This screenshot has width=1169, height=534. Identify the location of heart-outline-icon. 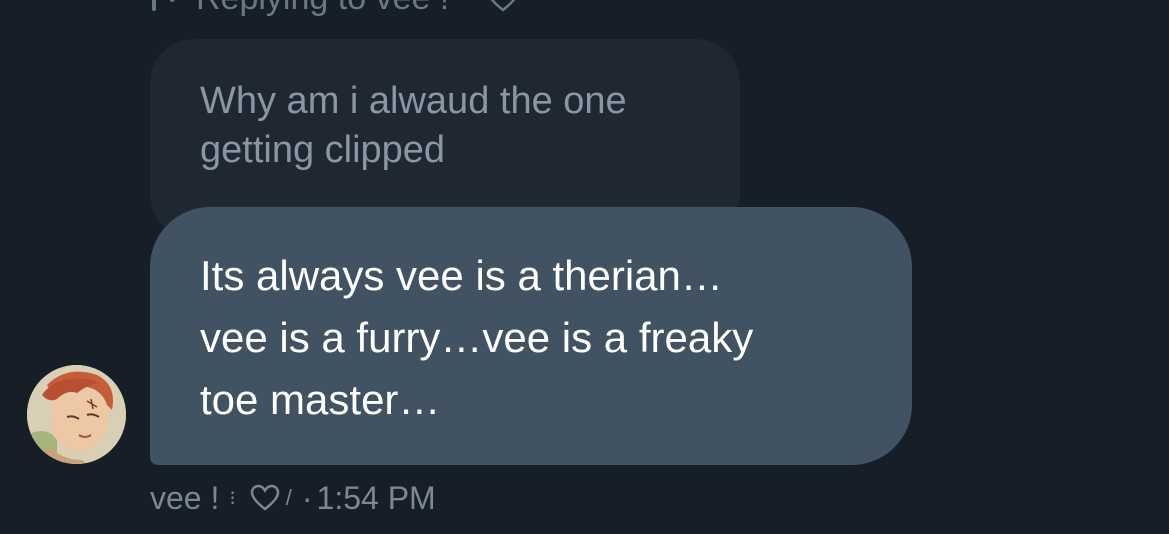
(265, 498).